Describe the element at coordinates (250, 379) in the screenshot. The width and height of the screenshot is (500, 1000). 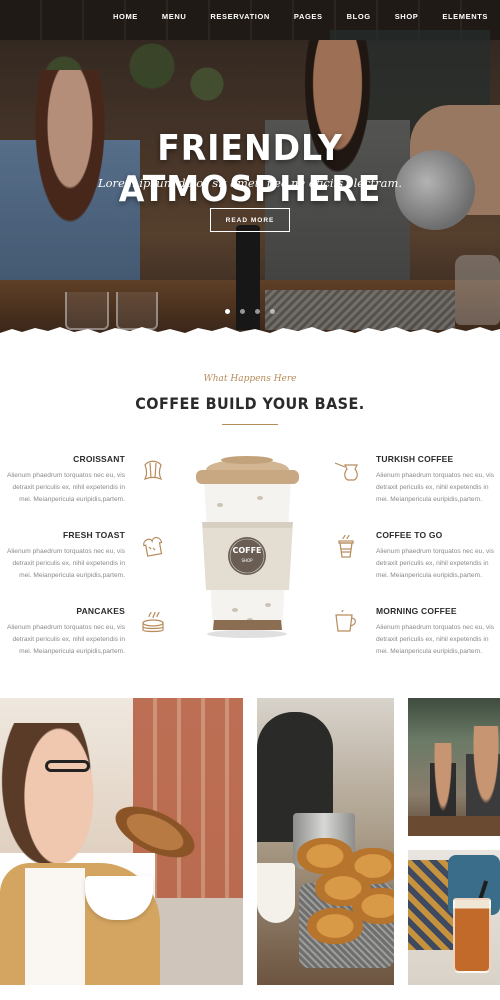
I see `section-eyebrow: What Happens Here` at that location.